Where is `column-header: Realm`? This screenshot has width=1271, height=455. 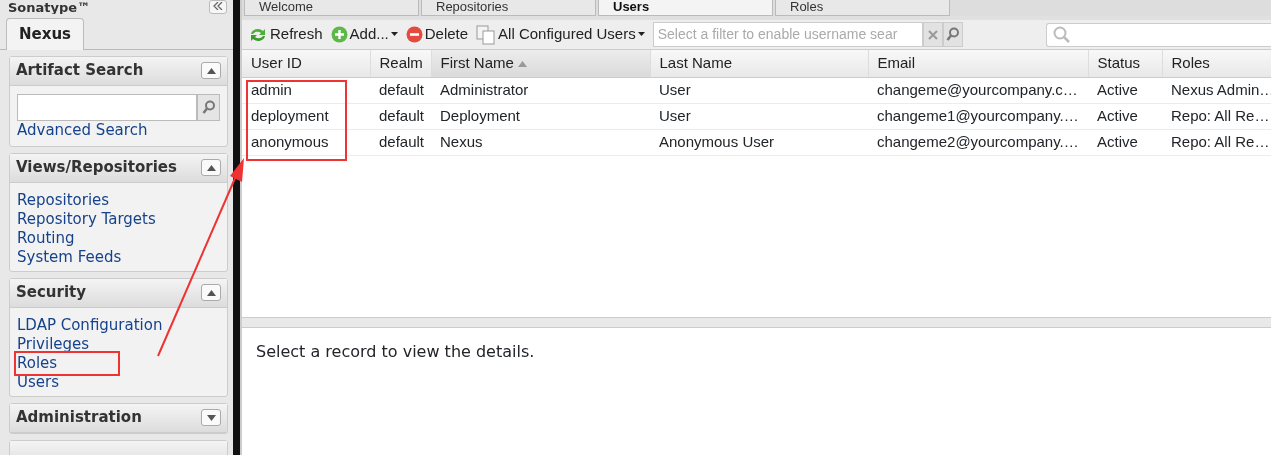 column-header: Realm is located at coordinates (400, 63).